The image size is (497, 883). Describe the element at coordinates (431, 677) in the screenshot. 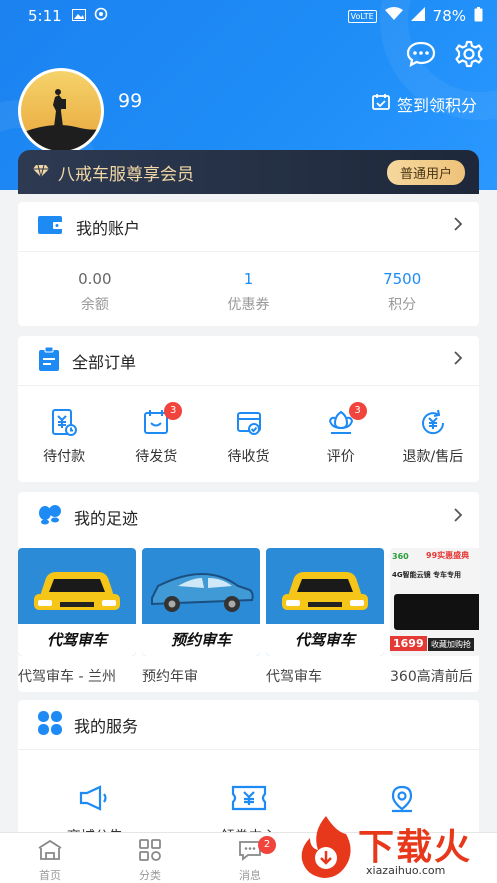

I see `footprint-caption: 360高清前后` at that location.